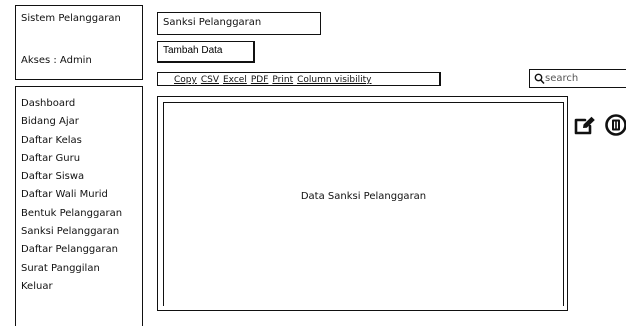 The image size is (626, 326). Describe the element at coordinates (71, 232) in the screenshot. I see `sidebar-item-sanksi-pelanggaran: Sanksi Pelanggaran` at that location.